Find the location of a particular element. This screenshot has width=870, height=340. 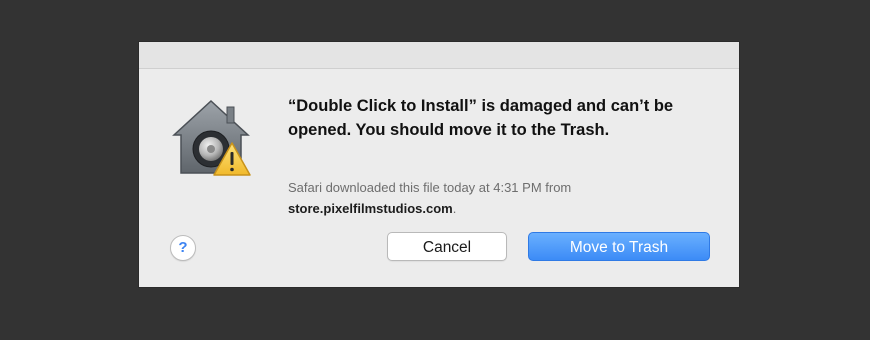

move-to-trash-button: Move to Trash is located at coordinates (619, 246).